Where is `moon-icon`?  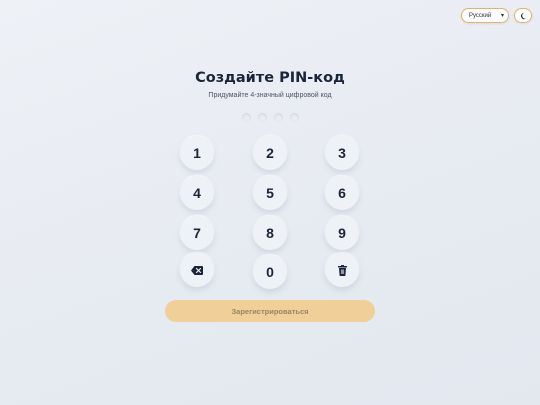 moon-icon is located at coordinates (523, 15).